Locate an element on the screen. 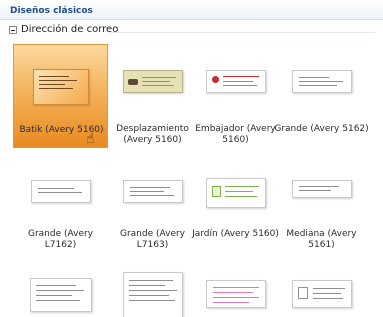 This screenshot has height=317, width=383. template-tile-embajador: Embajador (Avery 5160) is located at coordinates (235, 96).